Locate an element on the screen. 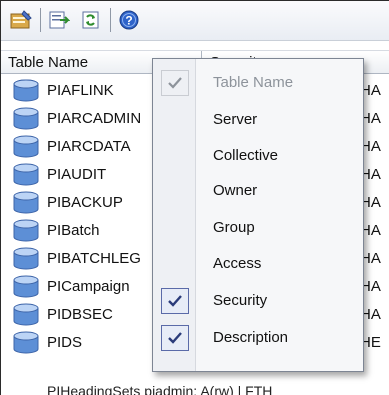 The height and width of the screenshot is (395, 389). menu-item-label: Owner is located at coordinates (235, 190).